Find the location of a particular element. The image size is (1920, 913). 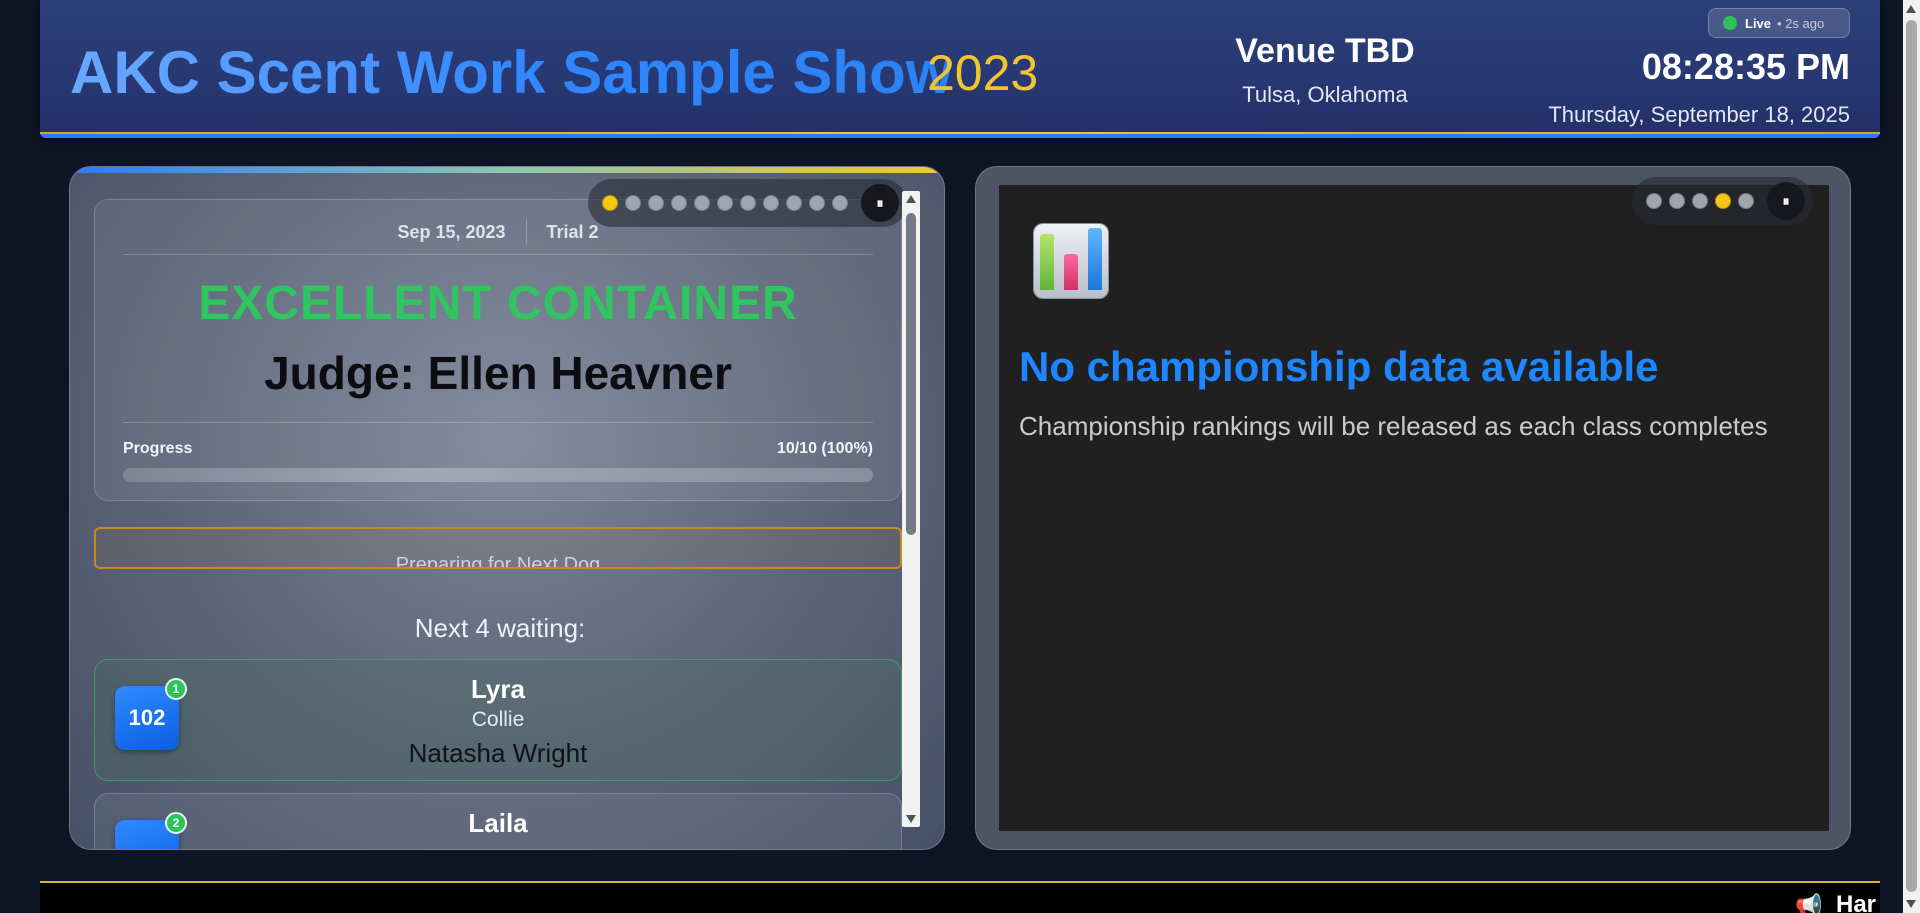

bar-chart-icon is located at coordinates (1071, 261).